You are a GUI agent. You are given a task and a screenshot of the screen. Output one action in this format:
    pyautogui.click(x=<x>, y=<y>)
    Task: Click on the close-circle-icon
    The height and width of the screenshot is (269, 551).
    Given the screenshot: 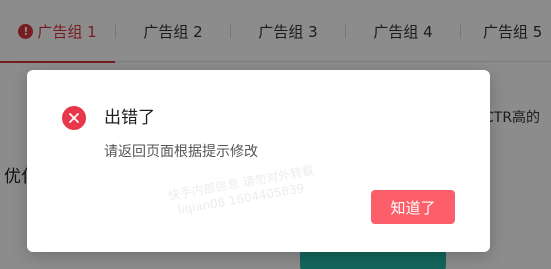 What is the action you would take?
    pyautogui.click(x=74, y=118)
    